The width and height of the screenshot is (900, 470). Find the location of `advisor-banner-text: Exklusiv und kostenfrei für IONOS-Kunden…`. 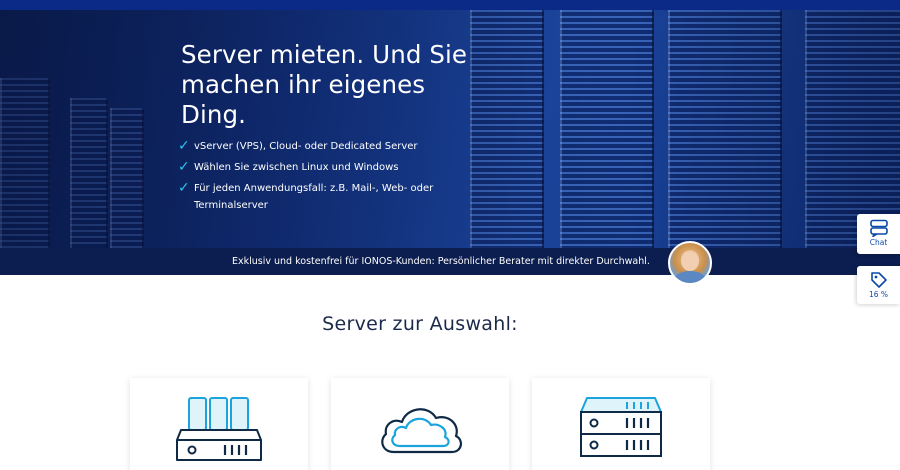

advisor-banner-text: Exklusiv und kostenfrei für IONOS-Kunden… is located at coordinates (442, 261).